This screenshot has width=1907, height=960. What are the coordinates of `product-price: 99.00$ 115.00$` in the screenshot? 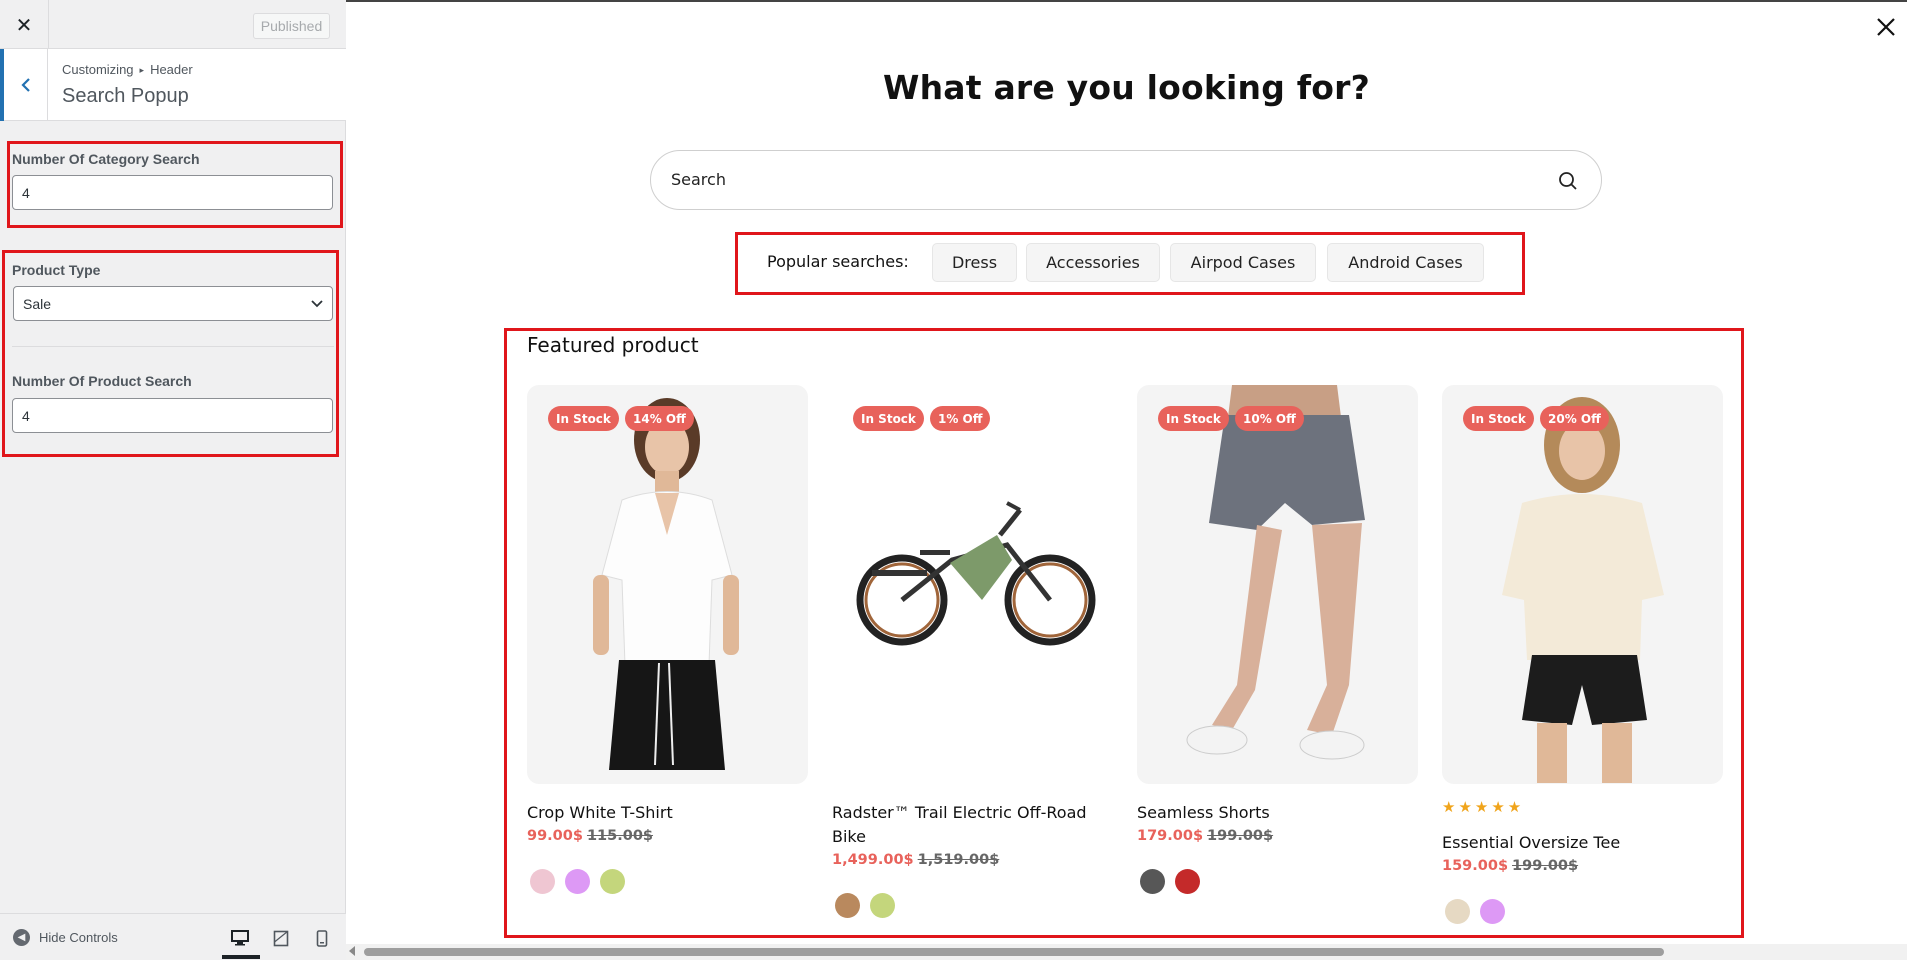 It's located at (590, 836).